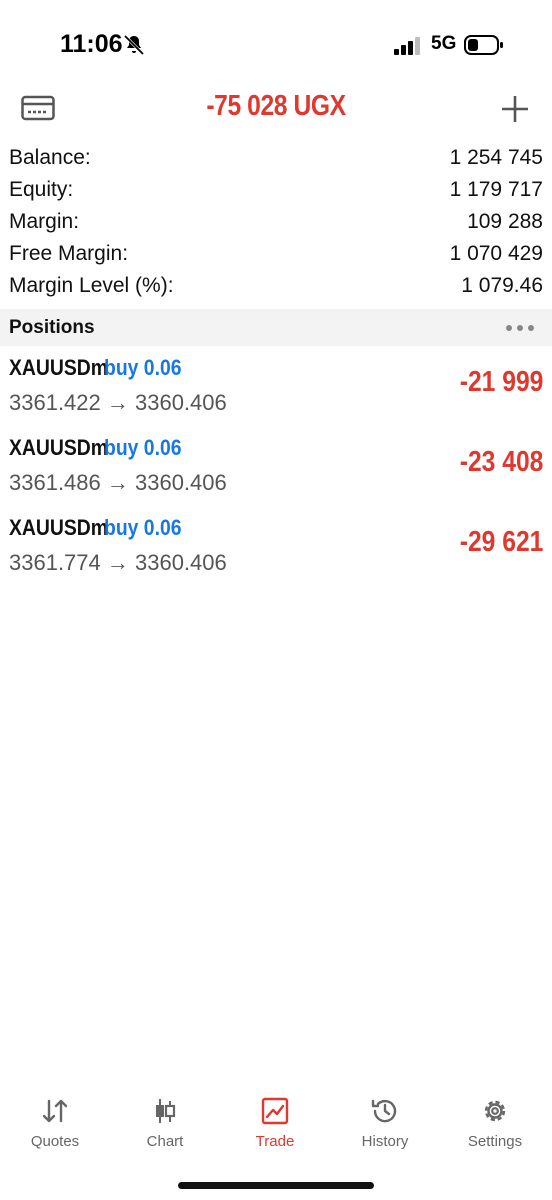  I want to click on summary-value: 1 254 745, so click(496, 157).